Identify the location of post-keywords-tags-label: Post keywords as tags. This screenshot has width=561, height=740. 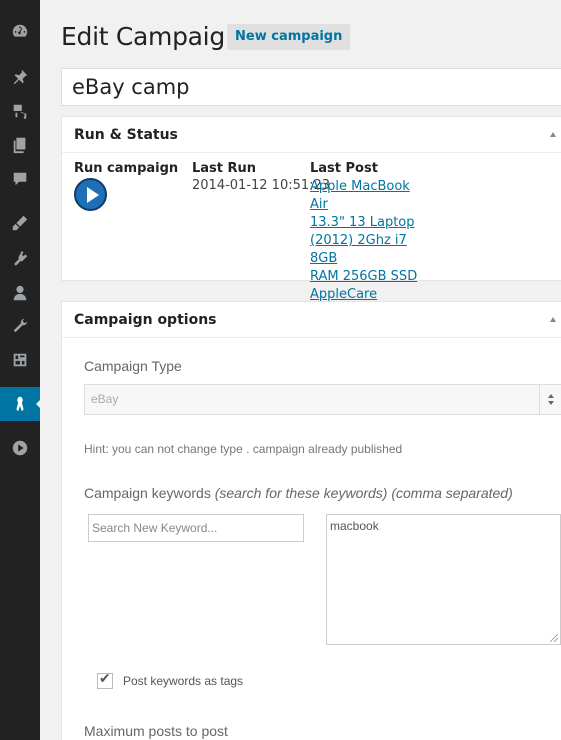
(183, 681).